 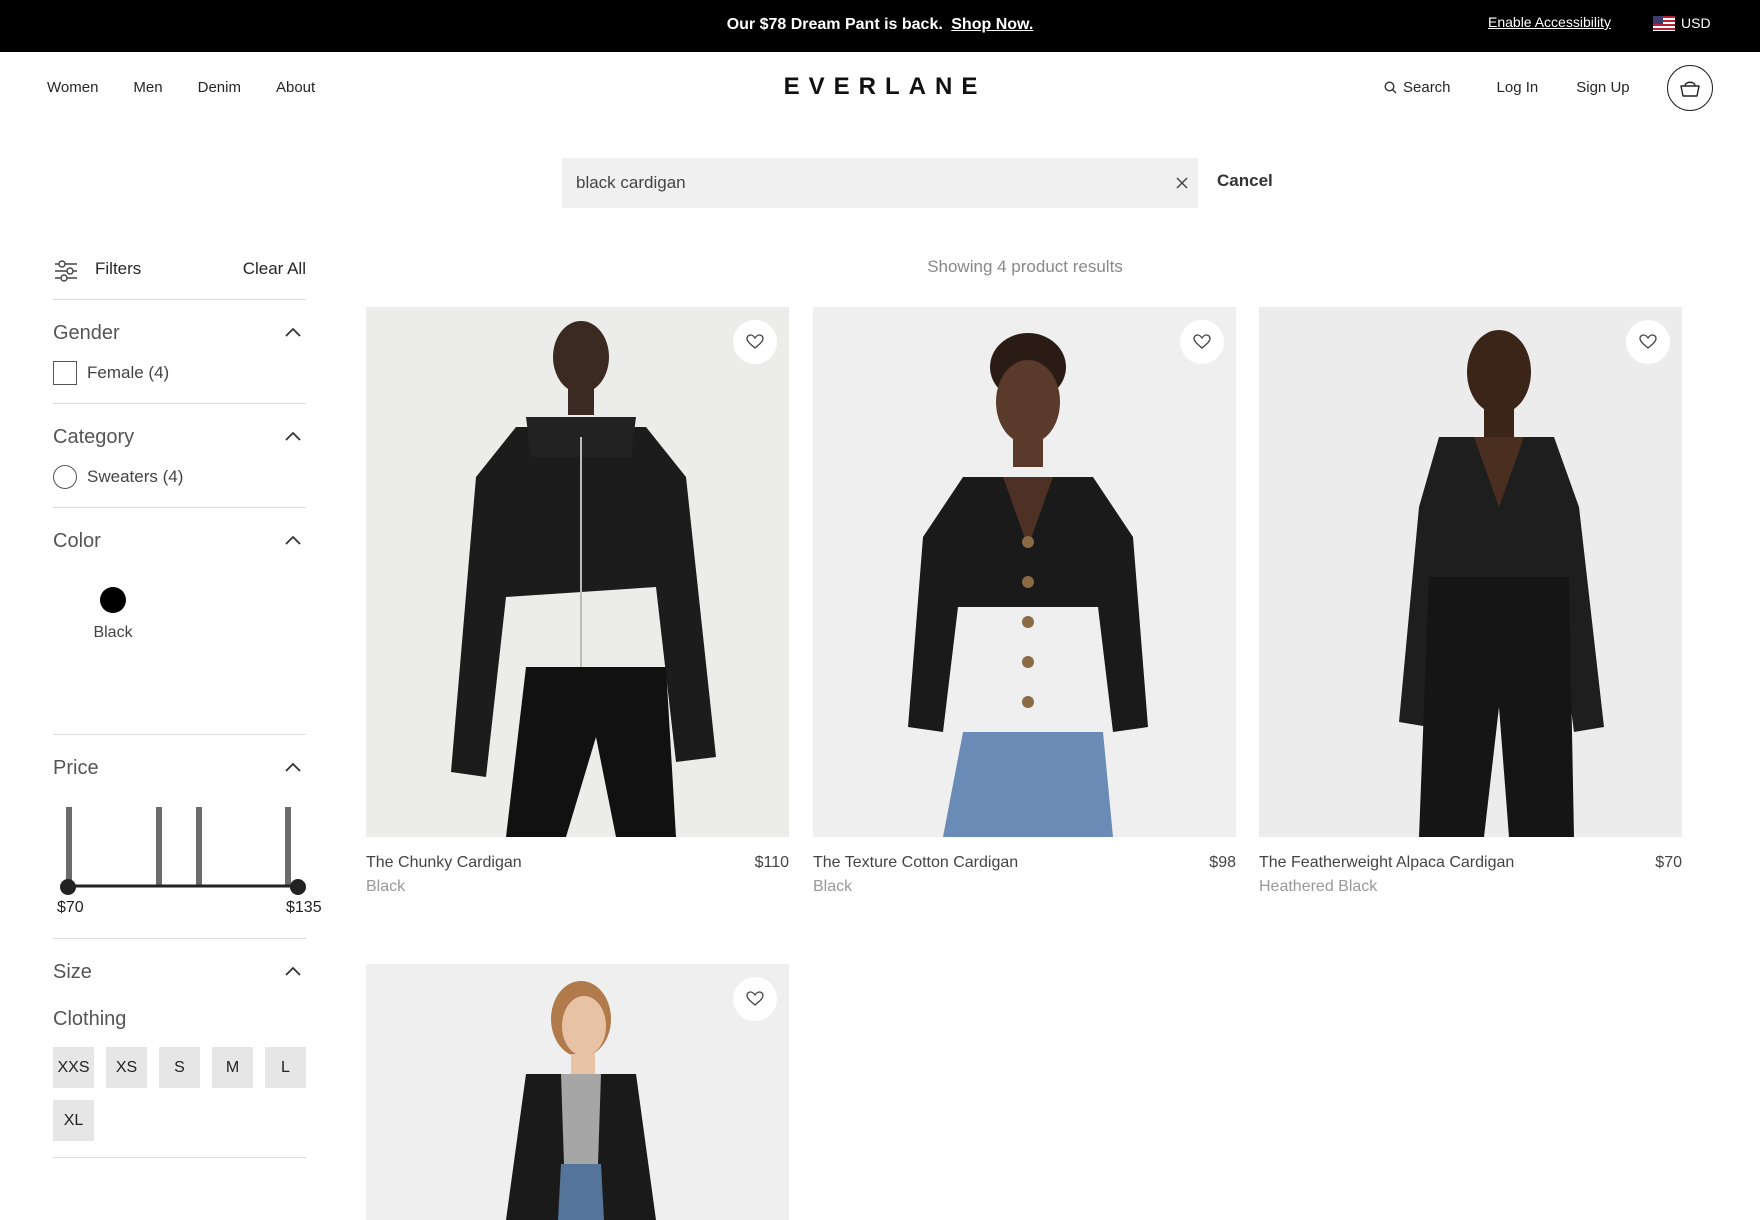 I want to click on product-name: The Featherweight Alpaca Cardigan, so click(x=1386, y=863).